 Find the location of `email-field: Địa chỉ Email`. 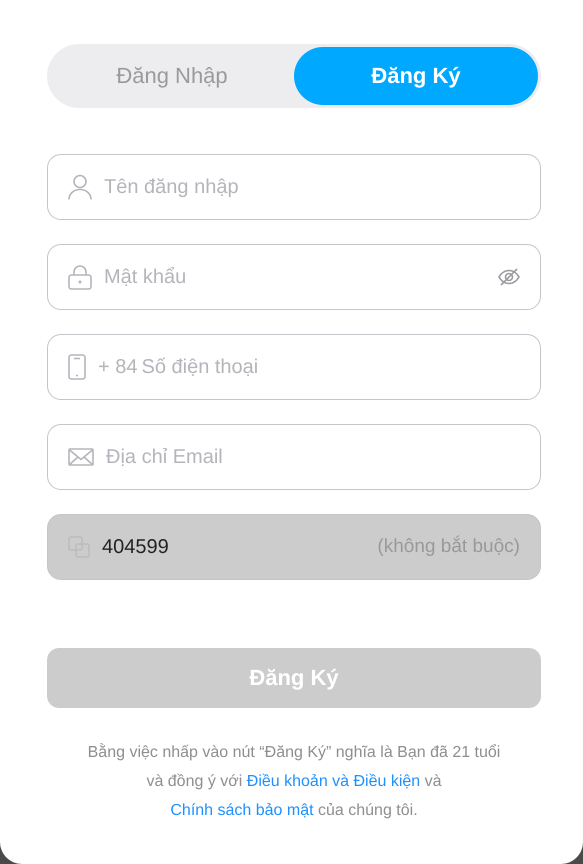

email-field: Địa chỉ Email is located at coordinates (294, 457).